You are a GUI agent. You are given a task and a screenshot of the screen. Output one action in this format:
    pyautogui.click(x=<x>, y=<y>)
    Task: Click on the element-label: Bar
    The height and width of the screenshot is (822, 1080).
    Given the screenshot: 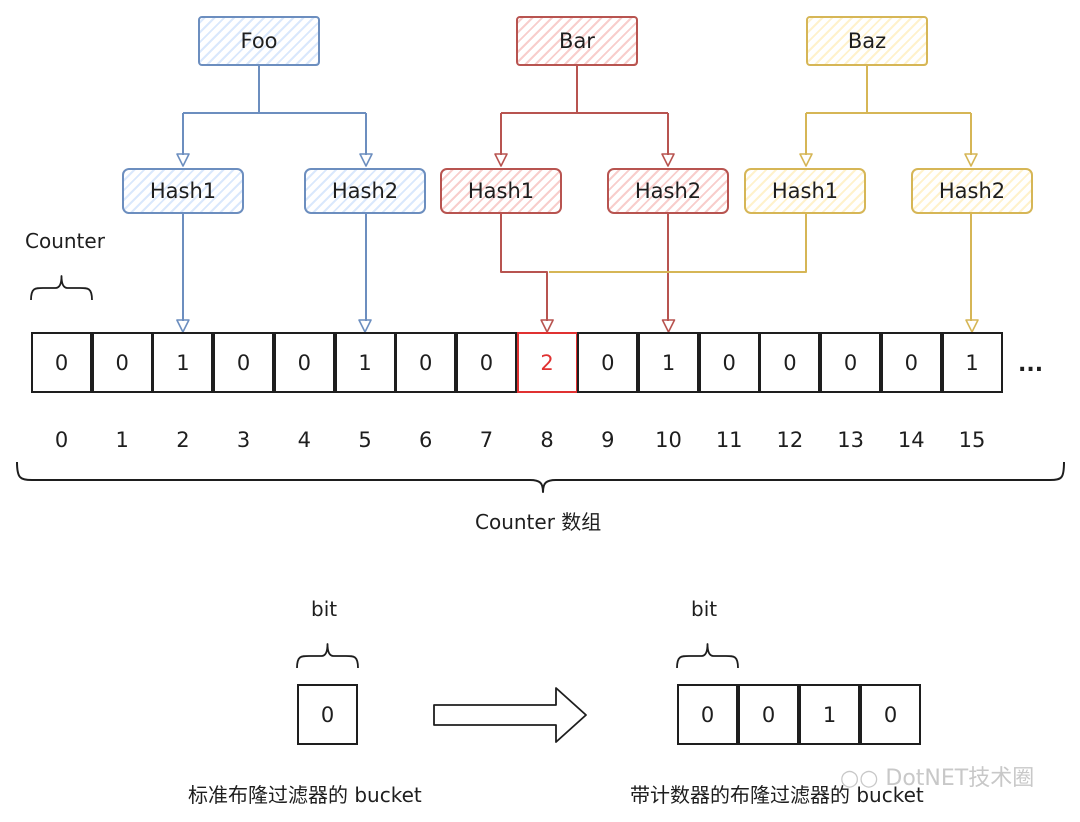 What is the action you would take?
    pyautogui.click(x=577, y=41)
    